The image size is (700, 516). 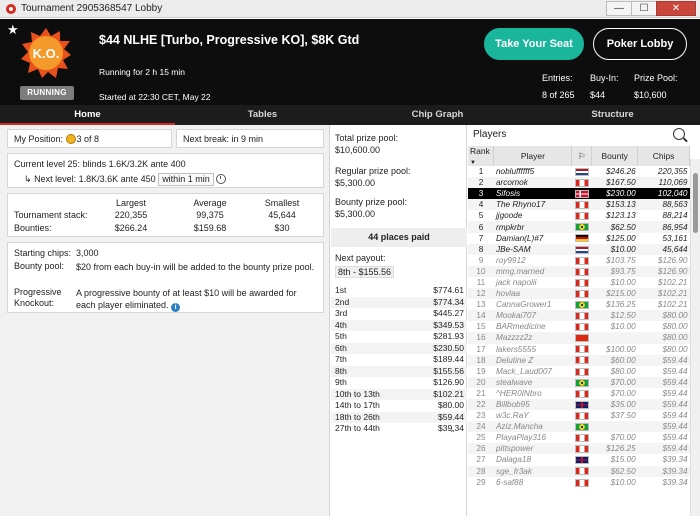 What do you see at coordinates (481, 316) in the screenshot?
I see `player-rank: 14` at bounding box center [481, 316].